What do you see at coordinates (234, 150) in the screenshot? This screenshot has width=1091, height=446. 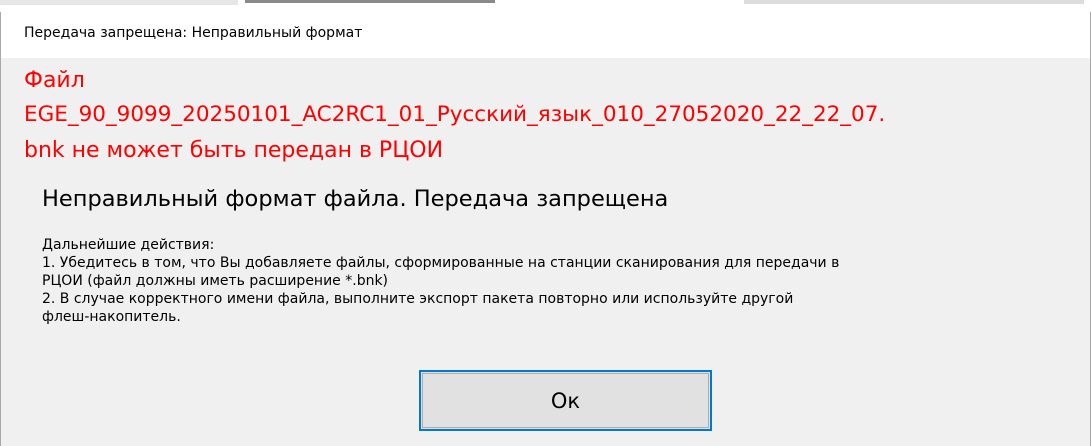 I see `error-message-line: bnk не может быть передан в РЦОИ` at bounding box center [234, 150].